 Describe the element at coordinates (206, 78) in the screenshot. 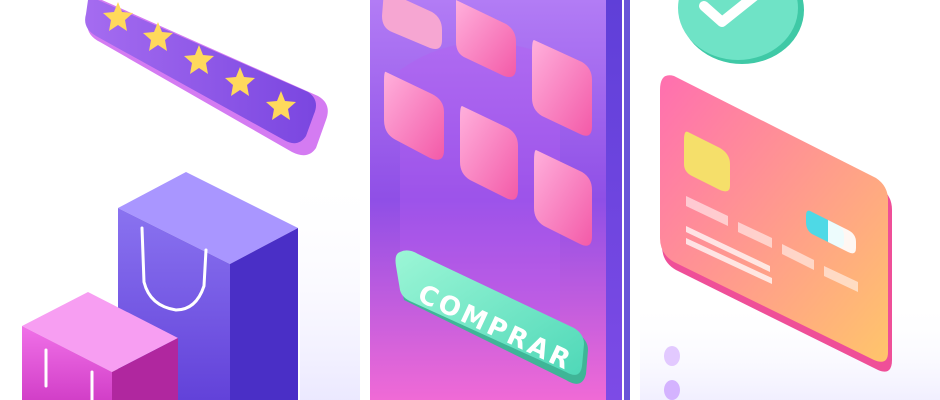

I see `rating-bar` at that location.